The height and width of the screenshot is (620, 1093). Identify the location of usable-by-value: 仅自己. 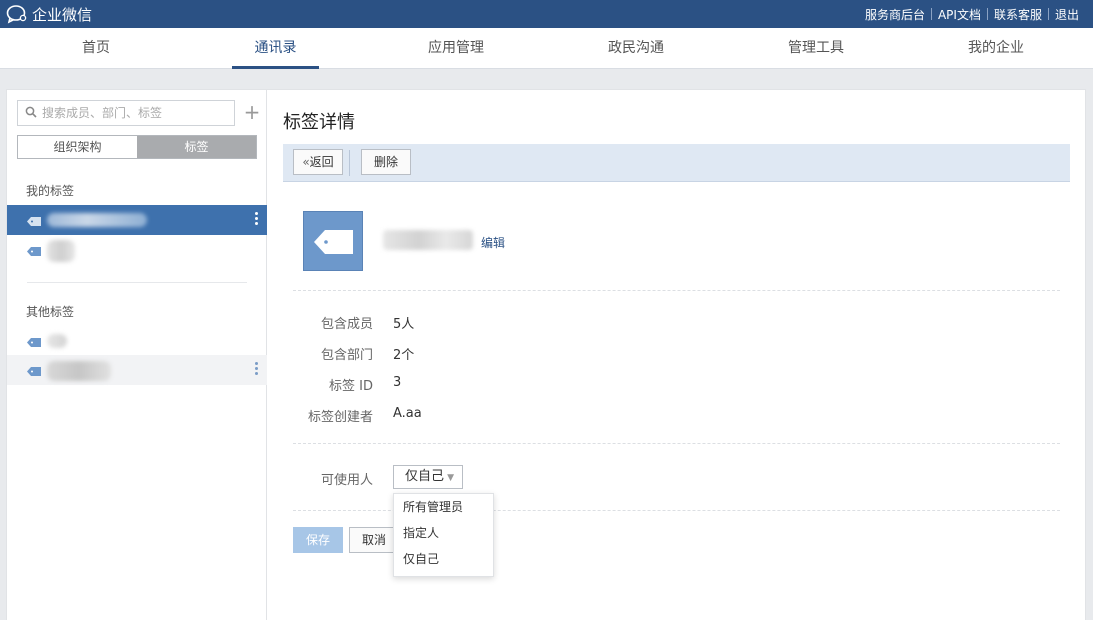
(425, 476).